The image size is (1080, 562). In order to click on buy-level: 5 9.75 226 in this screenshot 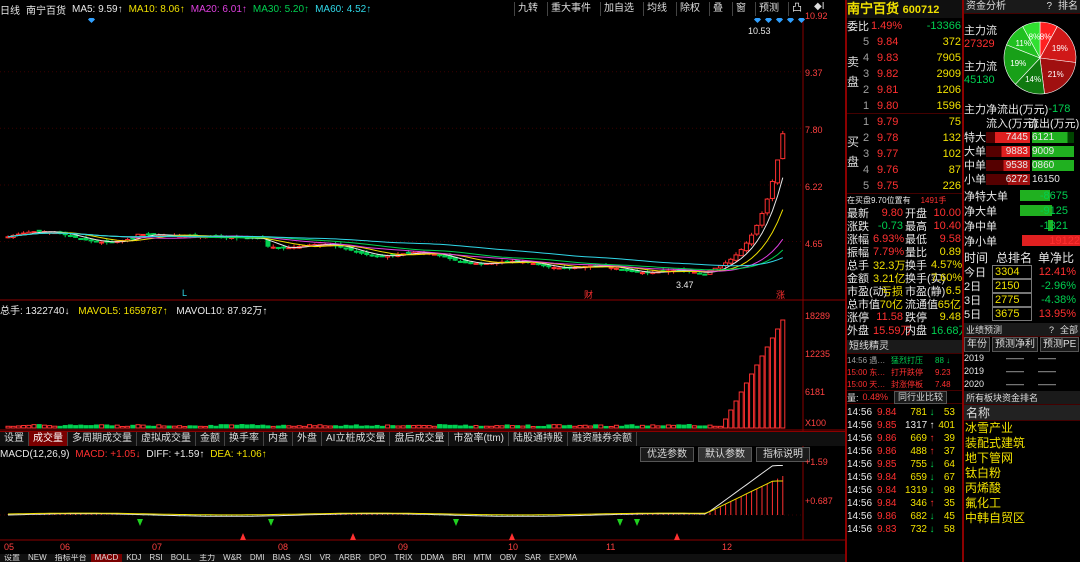, I will do `click(912, 186)`.